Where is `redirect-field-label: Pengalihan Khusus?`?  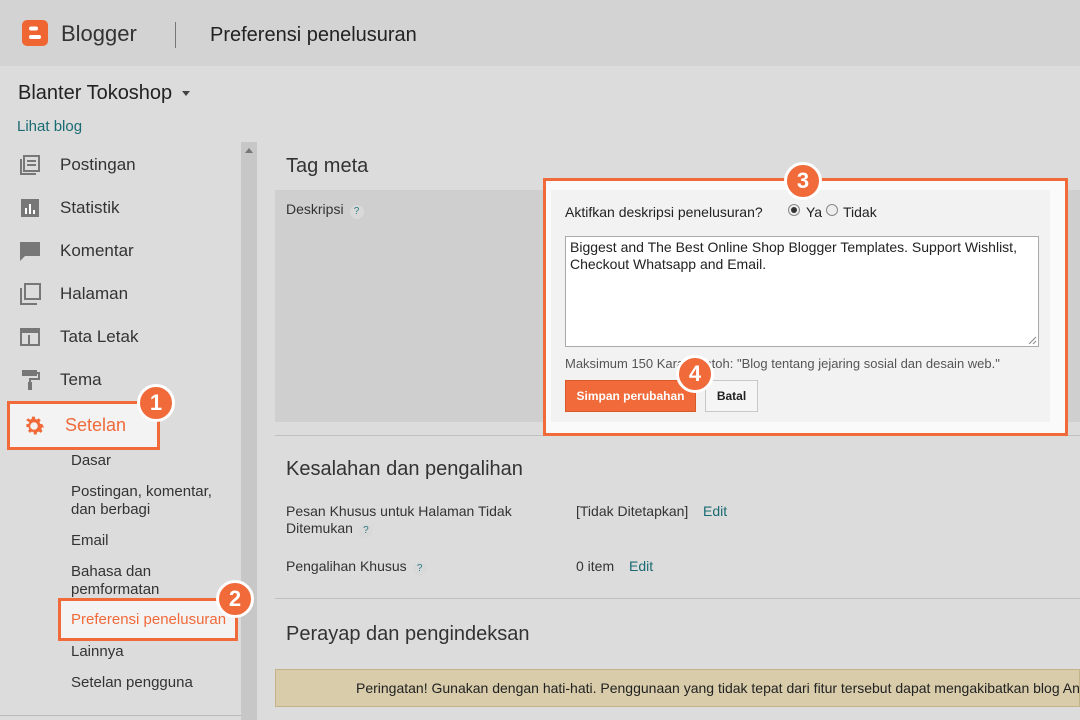 redirect-field-label: Pengalihan Khusus? is located at coordinates (356, 567).